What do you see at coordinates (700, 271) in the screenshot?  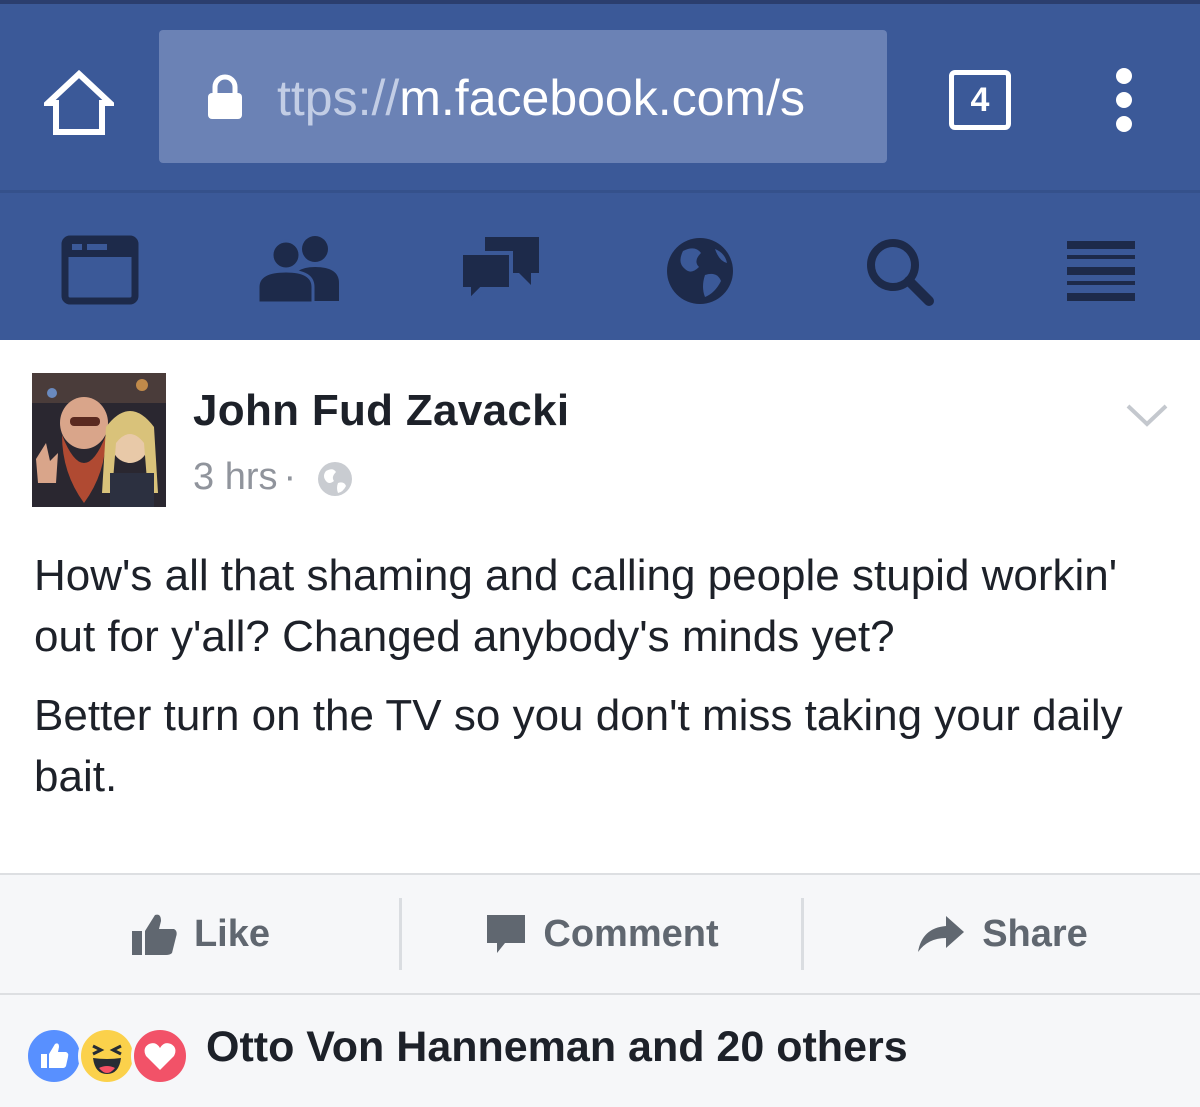 I see `notifications-globe-icon` at bounding box center [700, 271].